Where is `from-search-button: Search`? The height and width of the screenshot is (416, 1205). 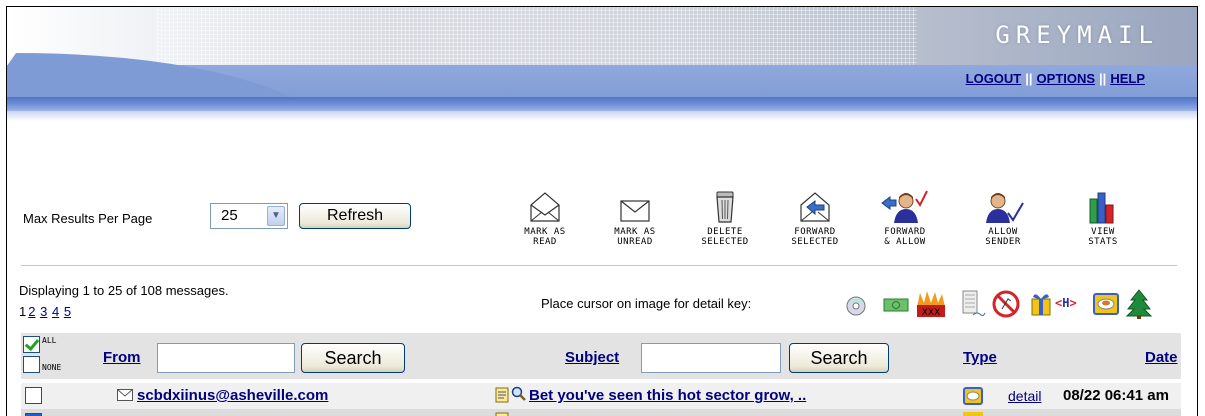 from-search-button: Search is located at coordinates (353, 358).